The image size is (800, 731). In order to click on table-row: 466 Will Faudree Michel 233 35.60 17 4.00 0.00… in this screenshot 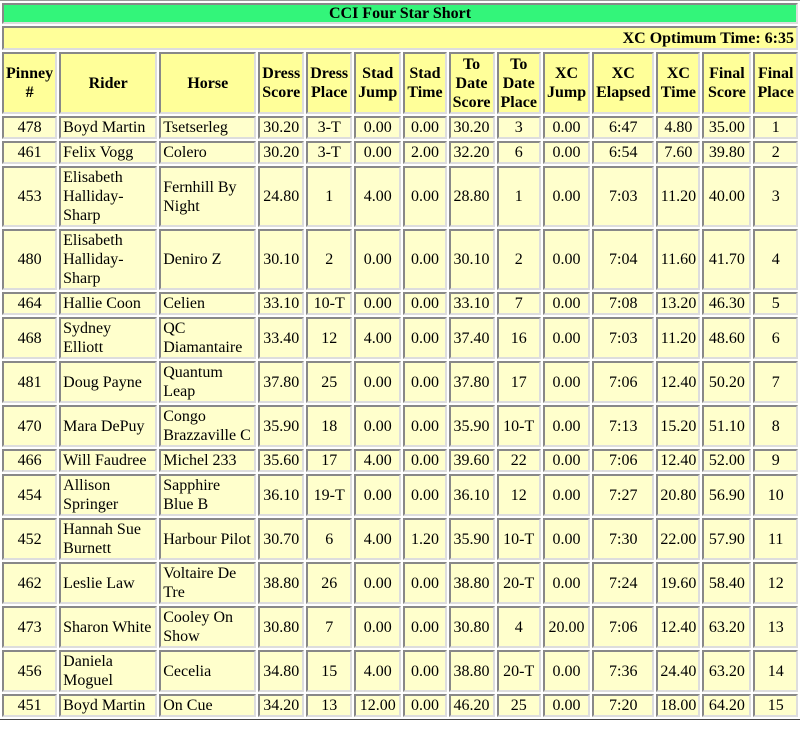, I will do `click(400, 460)`.